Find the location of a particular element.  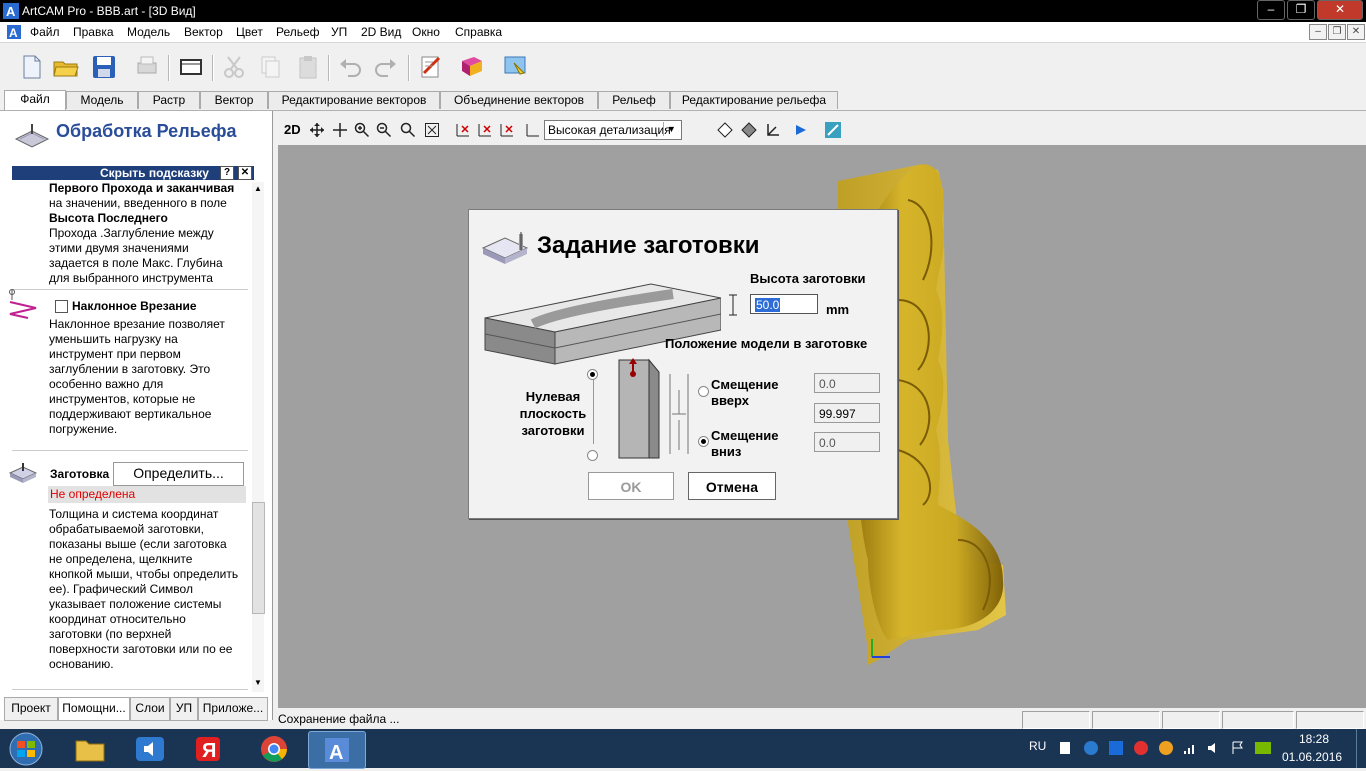

redo-icon is located at coordinates (386, 67).